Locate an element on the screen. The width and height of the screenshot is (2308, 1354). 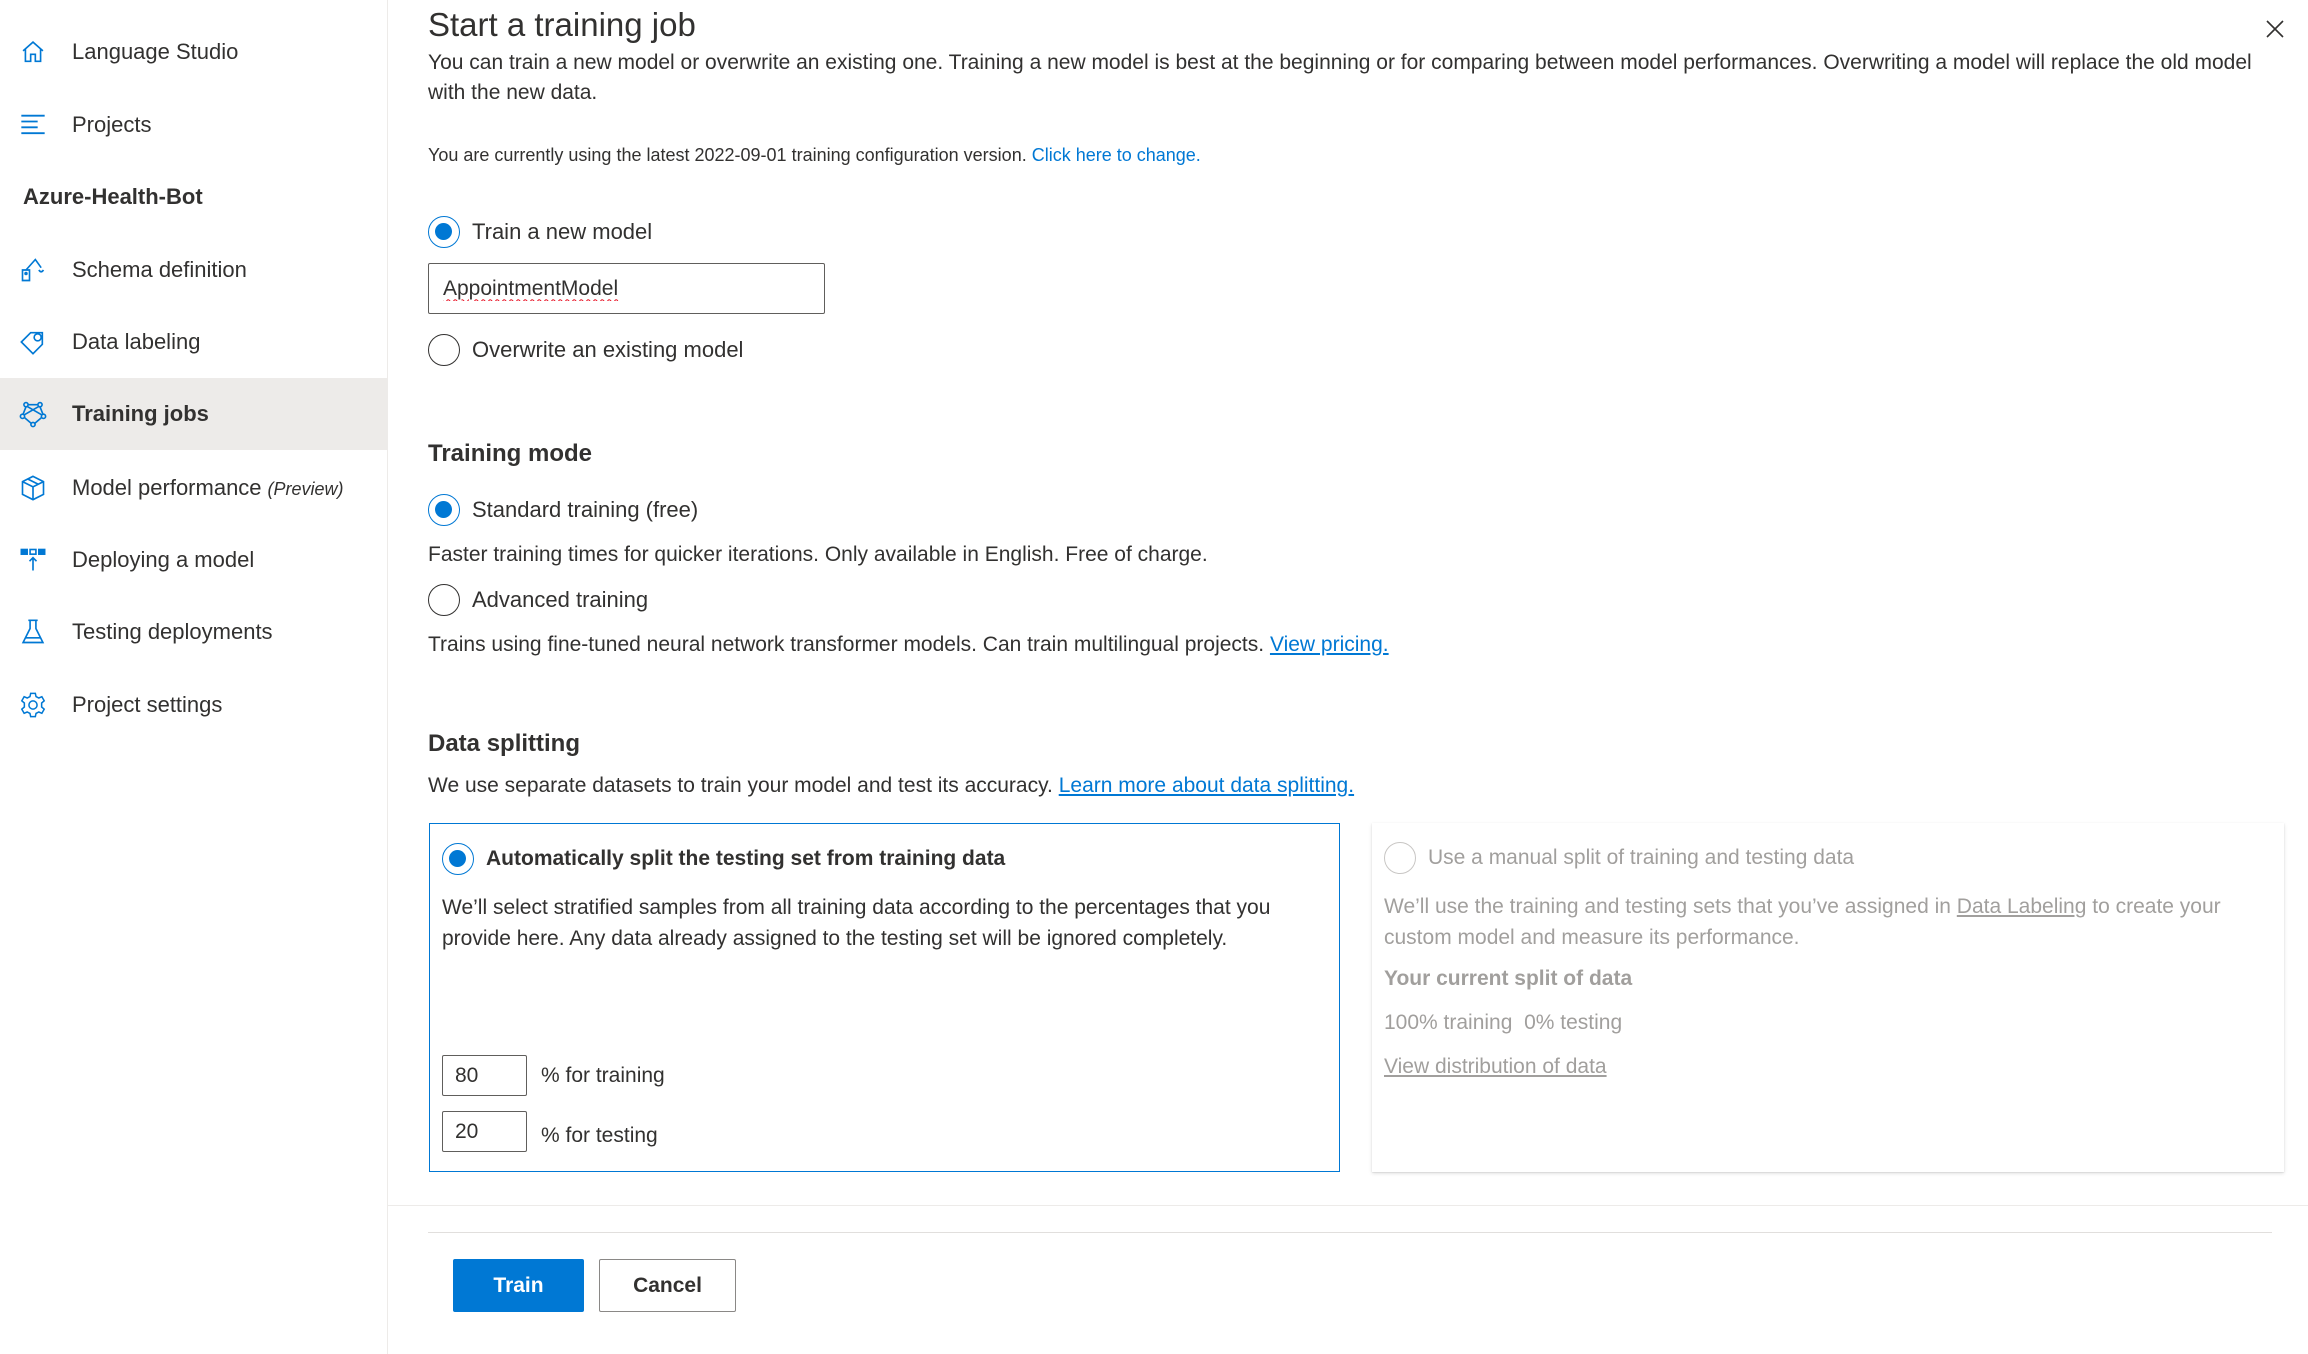
cube-icon is located at coordinates (33, 488).